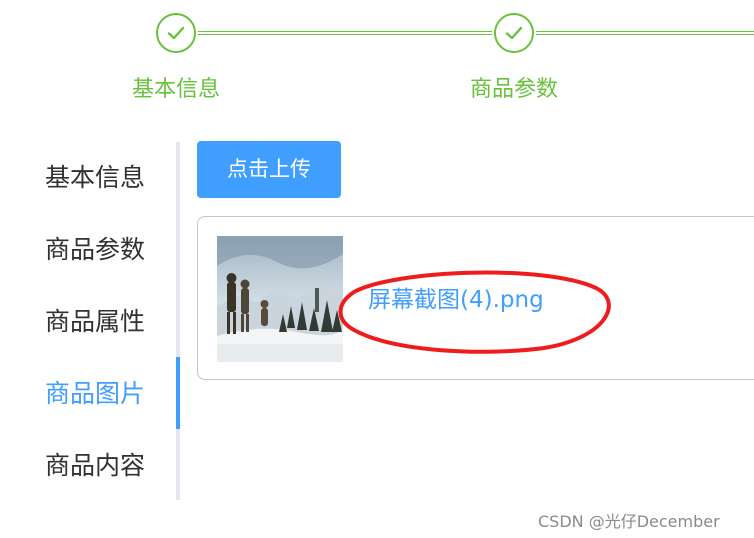  What do you see at coordinates (269, 169) in the screenshot?
I see `upload-button: 点击上传` at bounding box center [269, 169].